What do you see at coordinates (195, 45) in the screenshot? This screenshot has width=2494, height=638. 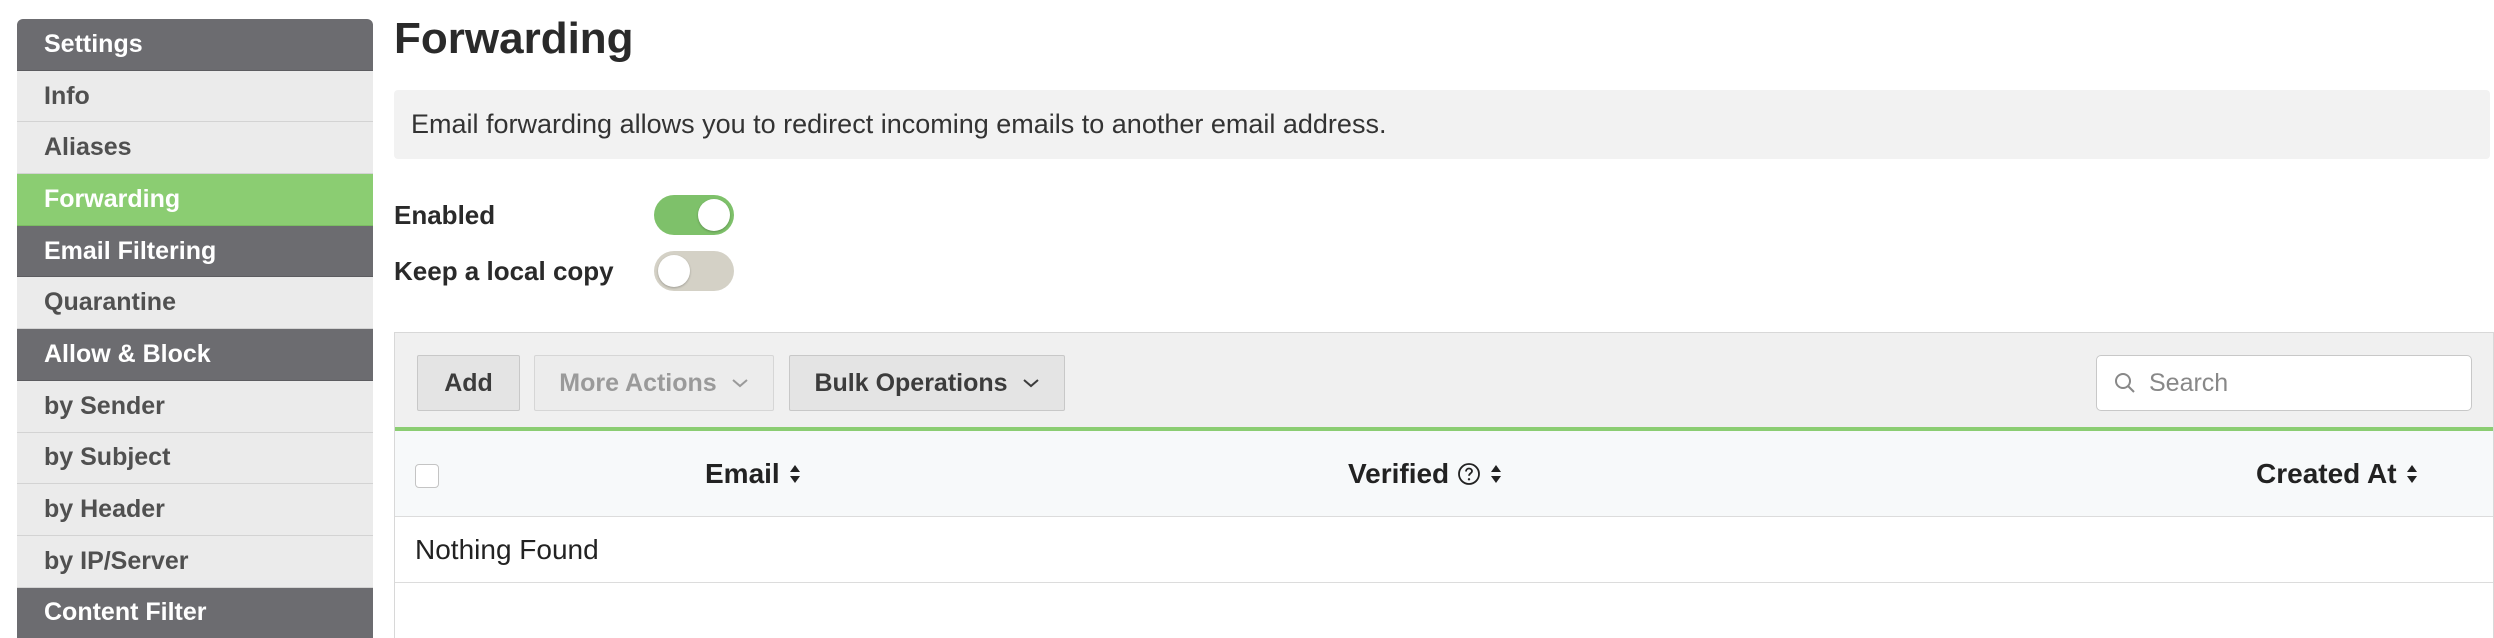 I see `sidebar-header-settings: Settings` at bounding box center [195, 45].